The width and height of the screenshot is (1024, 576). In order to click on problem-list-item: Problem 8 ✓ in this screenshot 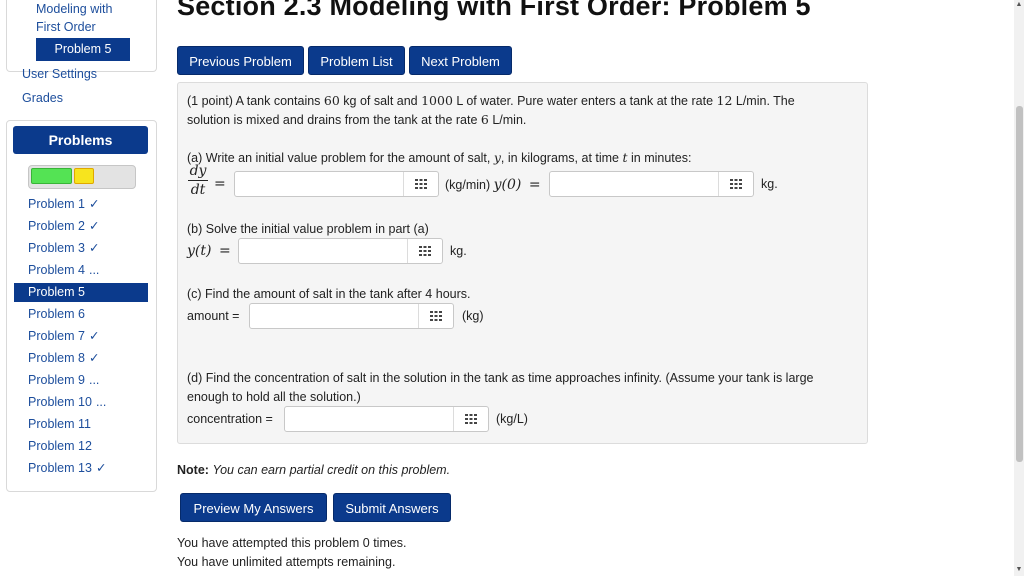, I will do `click(81, 358)`.